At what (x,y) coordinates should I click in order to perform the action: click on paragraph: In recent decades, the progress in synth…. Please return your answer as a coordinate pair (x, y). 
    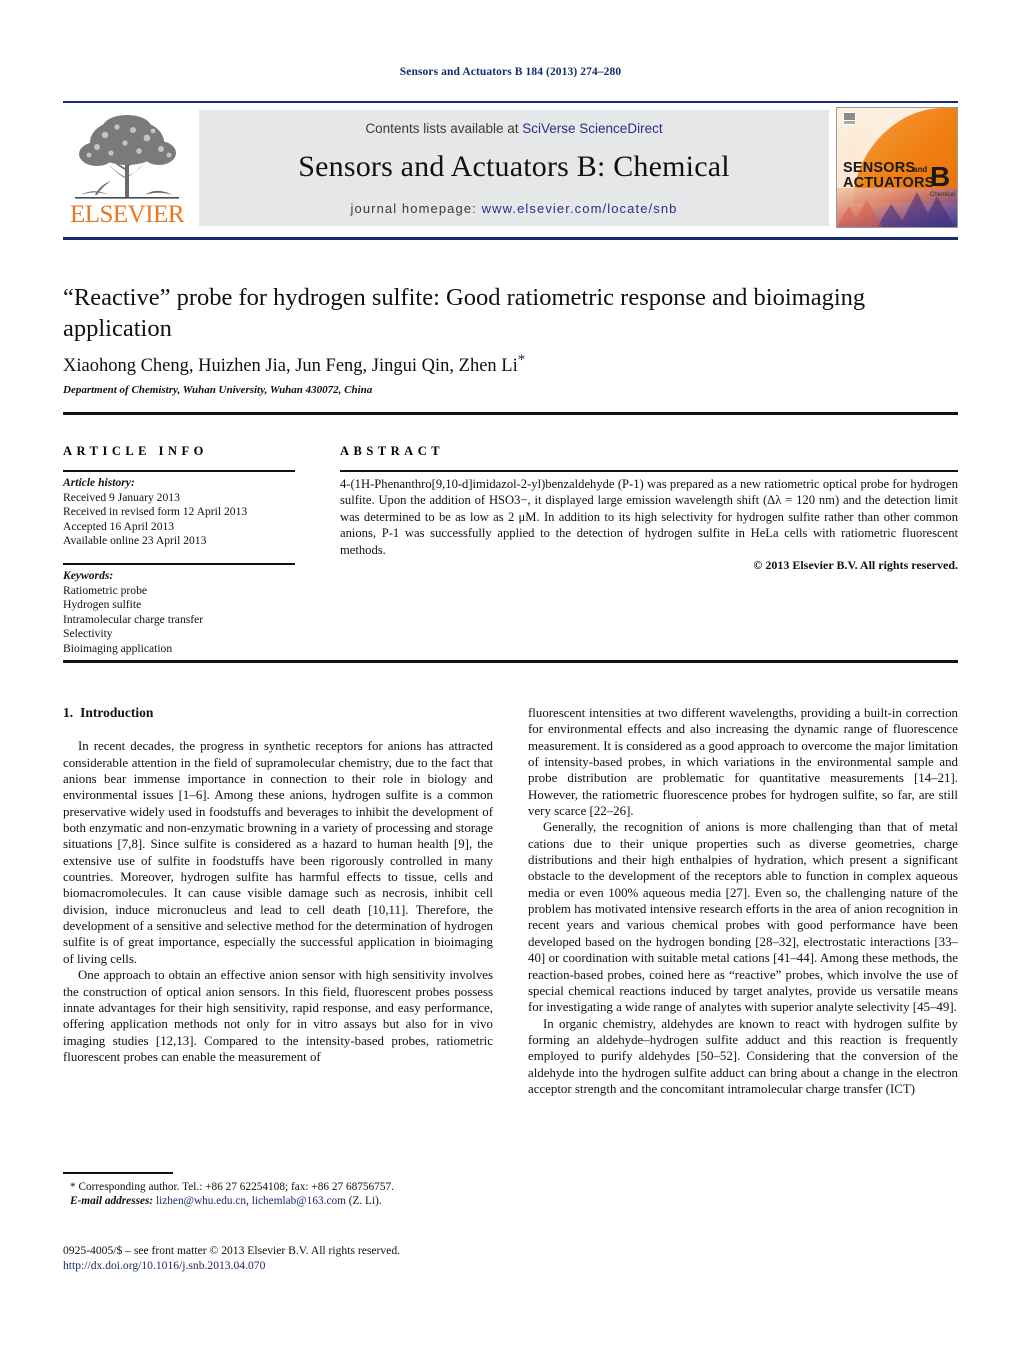
    Looking at the image, I should click on (278, 852).